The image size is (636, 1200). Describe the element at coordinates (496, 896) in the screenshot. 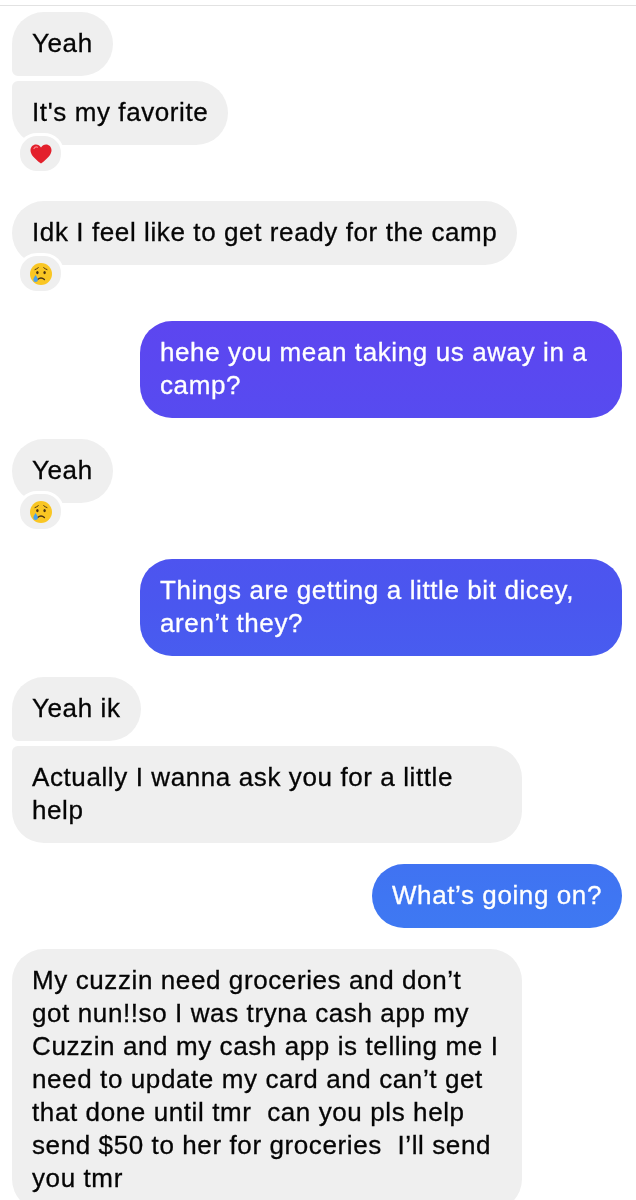

I see `outgoing-message: What’s going on?` at that location.